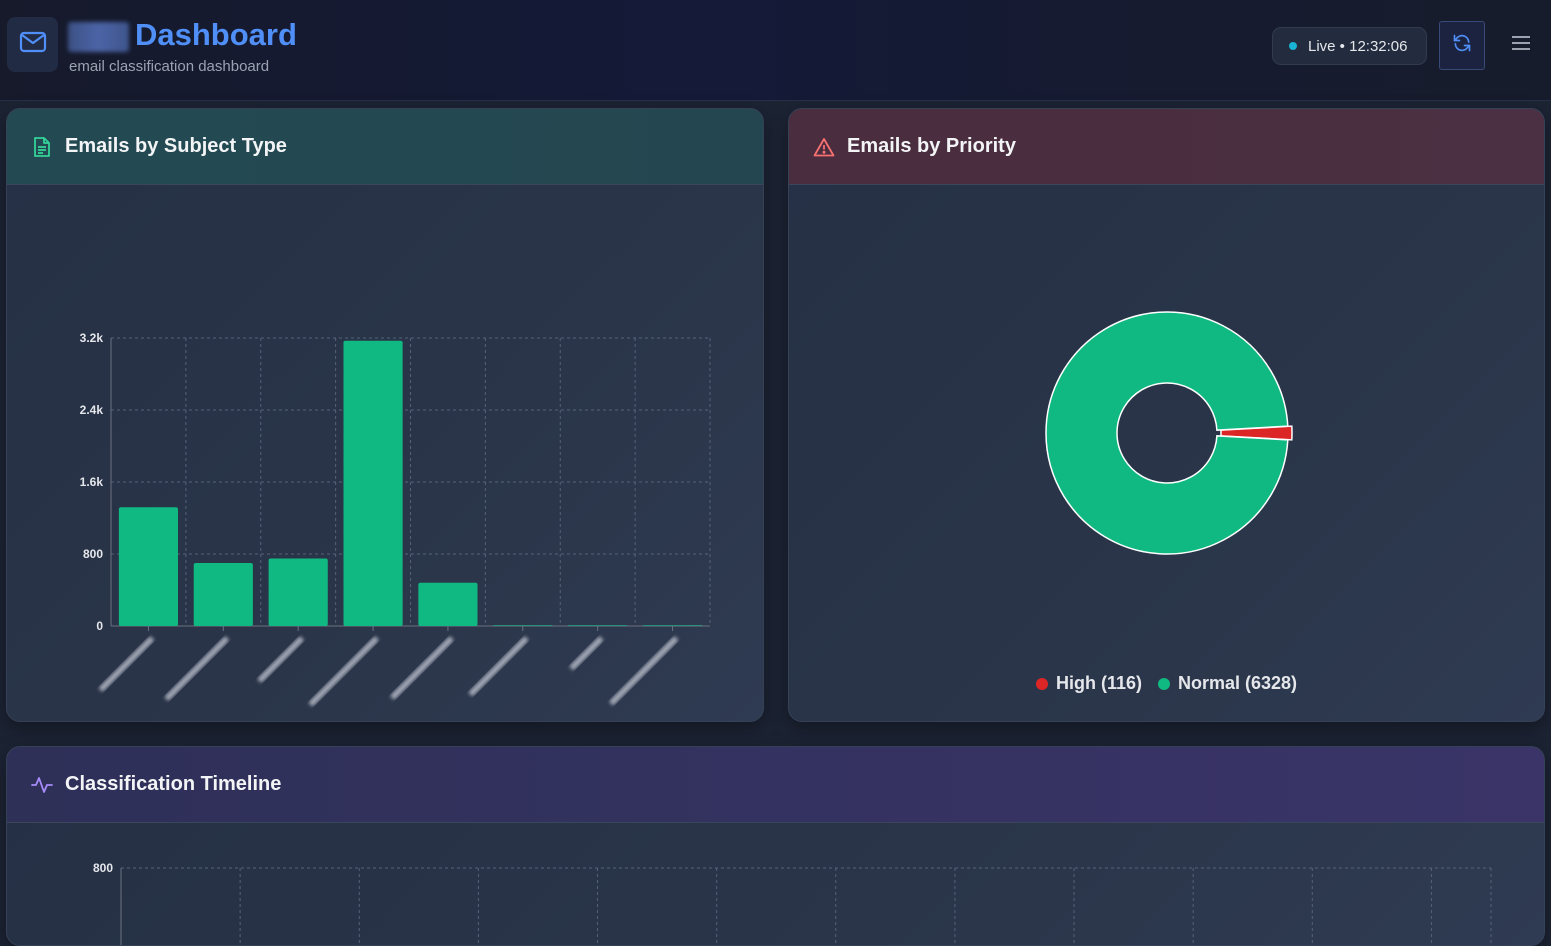 The image size is (1551, 946). Describe the element at coordinates (99, 626) in the screenshot. I see `y-tick-label: 0` at that location.